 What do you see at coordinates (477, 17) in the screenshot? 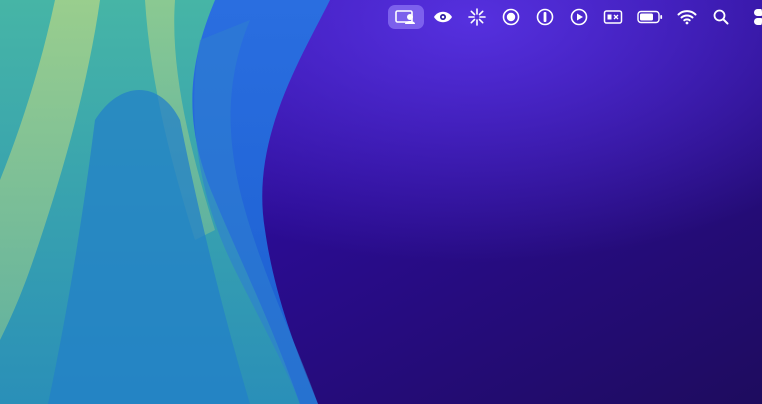
I see `sparkle-burst-icon` at bounding box center [477, 17].